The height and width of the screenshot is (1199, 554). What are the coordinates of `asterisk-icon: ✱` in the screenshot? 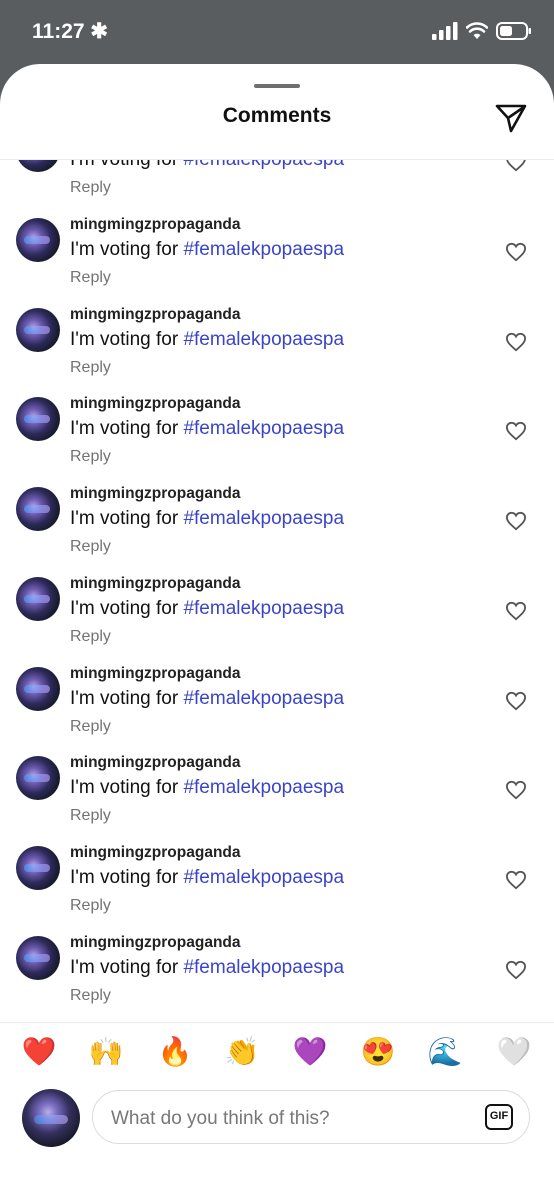 It's located at (99, 31).